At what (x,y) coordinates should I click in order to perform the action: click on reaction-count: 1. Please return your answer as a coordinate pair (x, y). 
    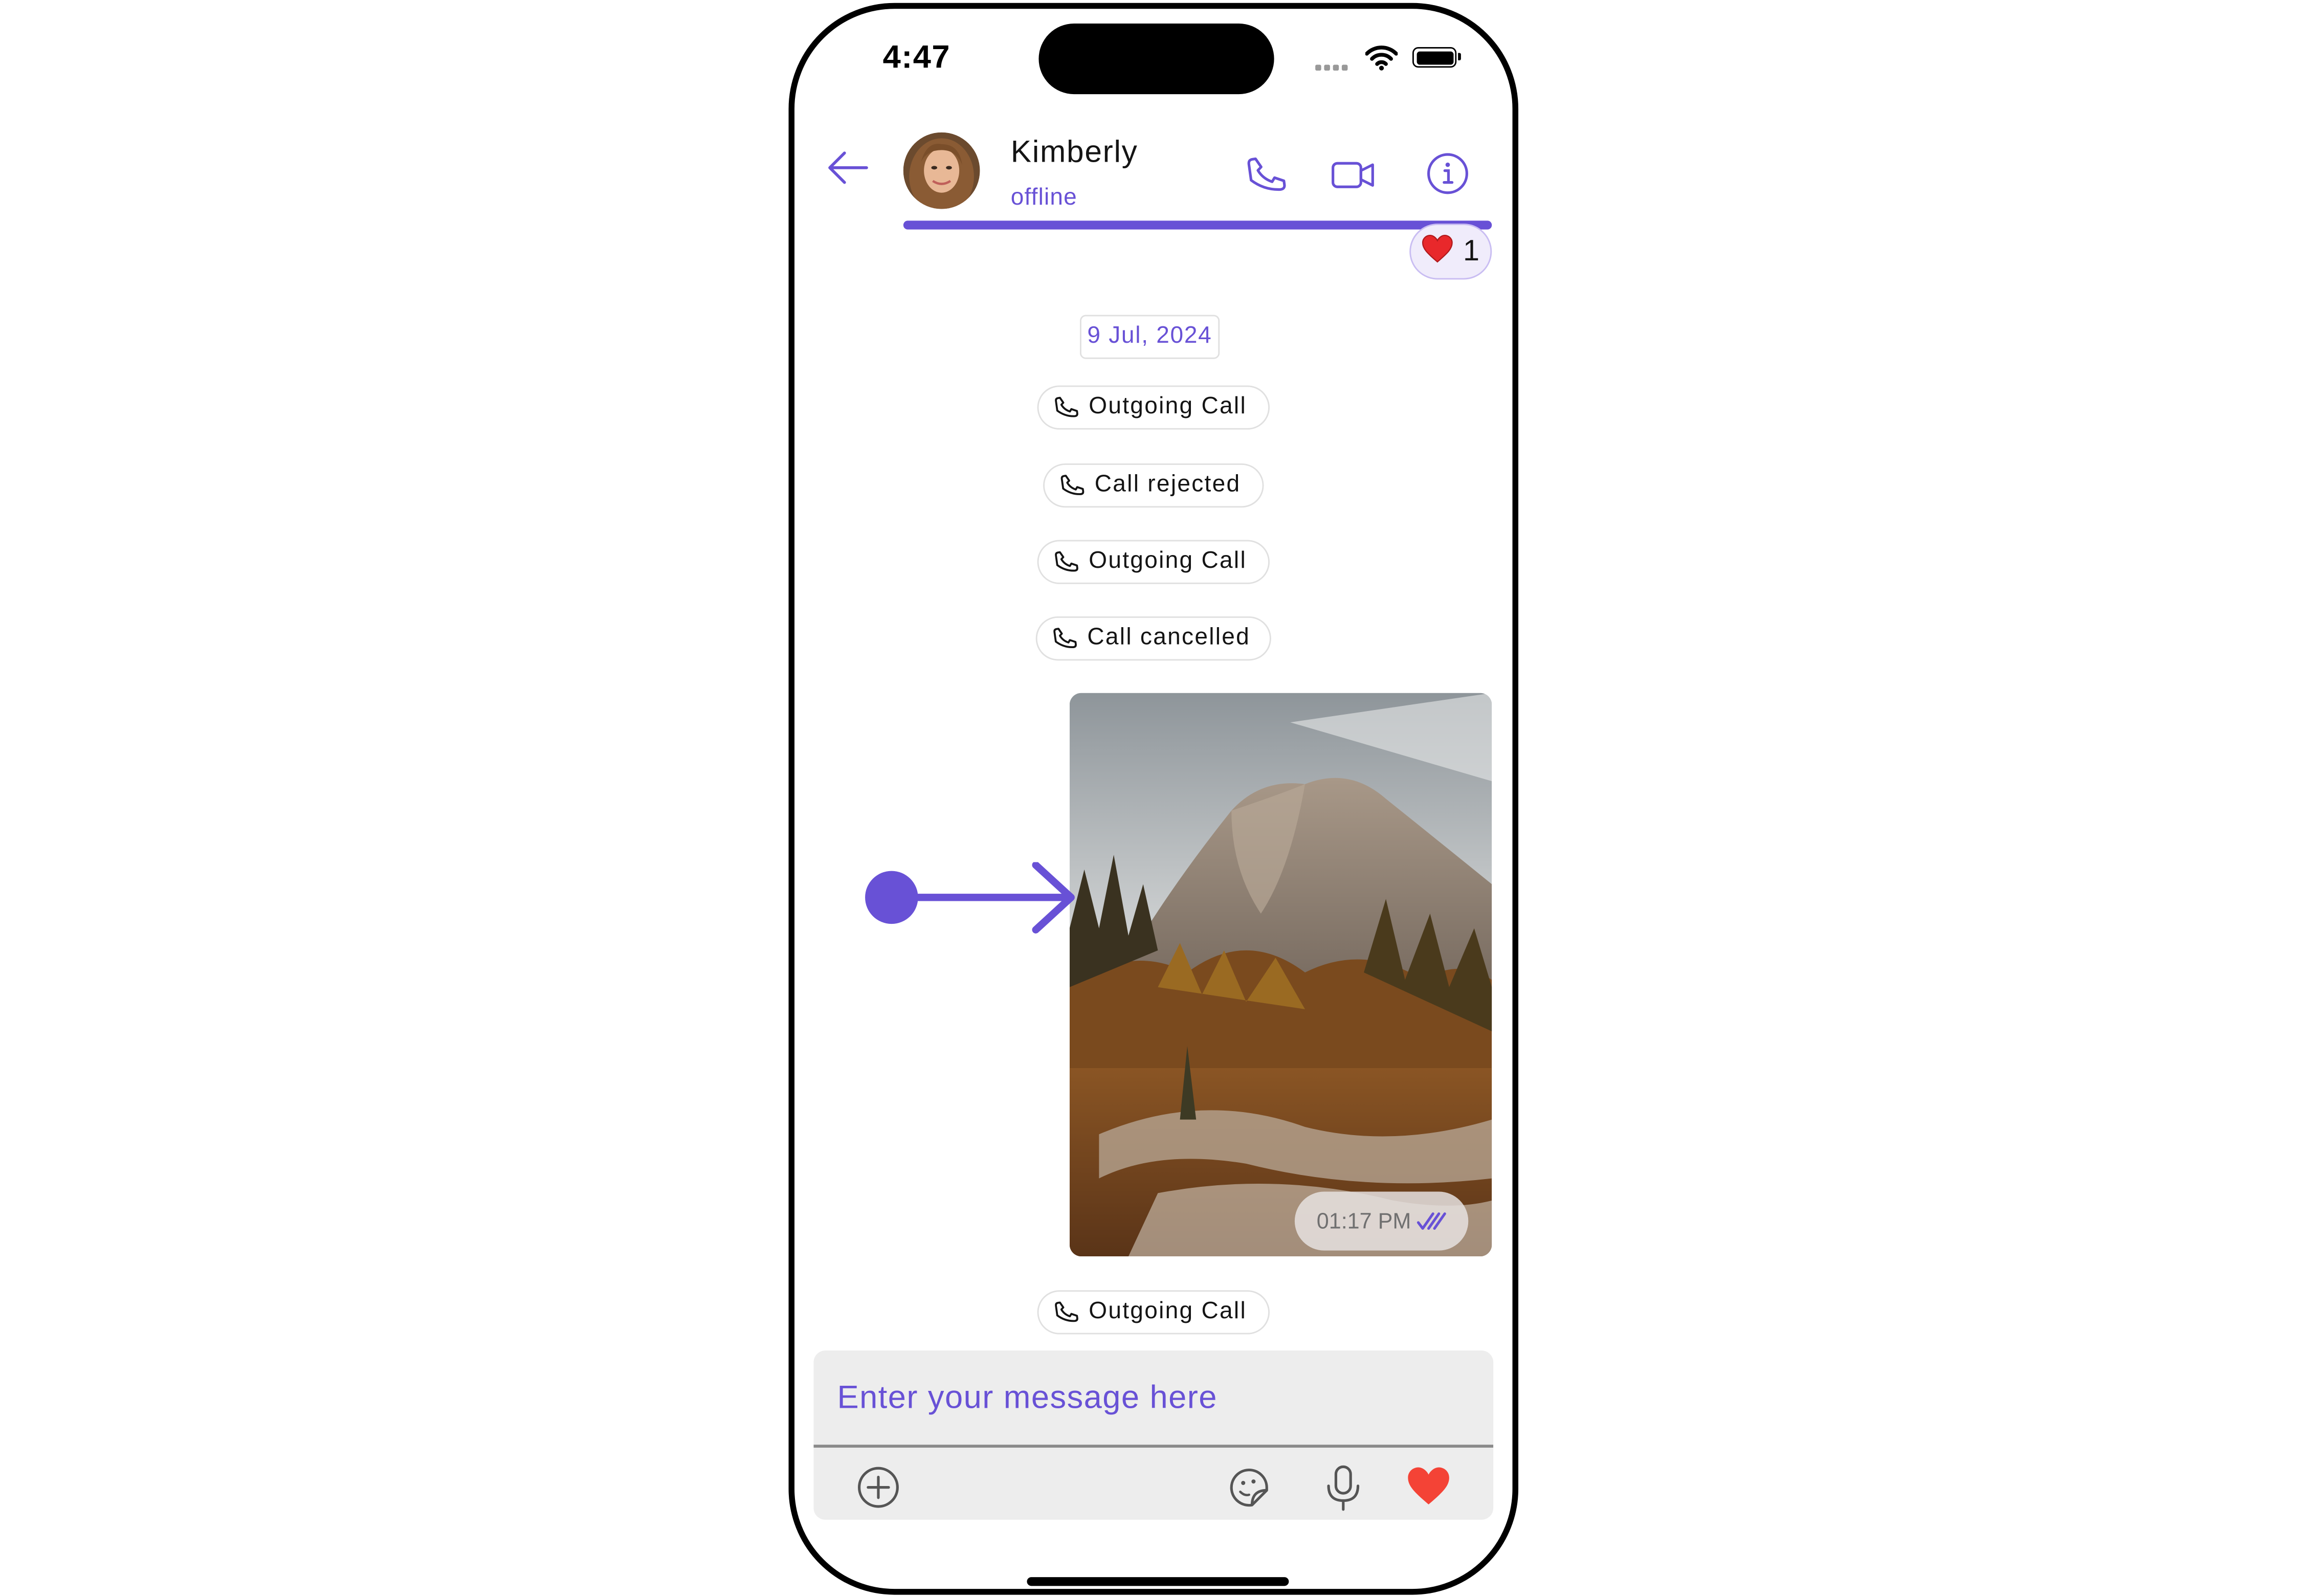
    Looking at the image, I should click on (1471, 250).